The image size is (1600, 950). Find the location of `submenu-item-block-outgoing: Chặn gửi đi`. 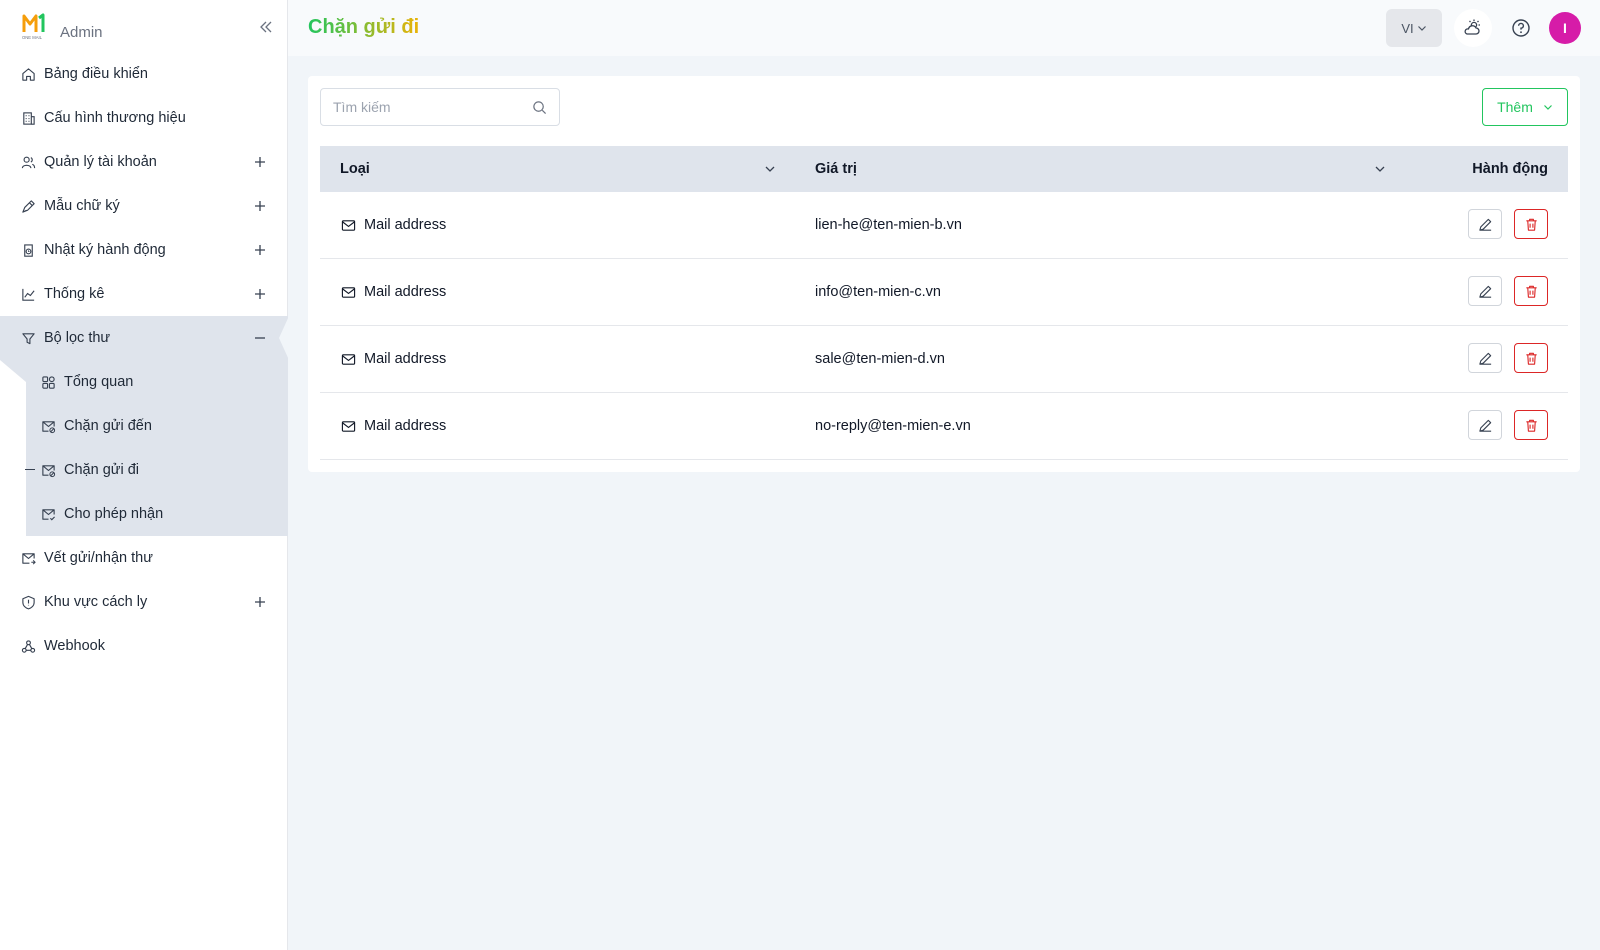

submenu-item-block-outgoing: Chặn gửi đi is located at coordinates (156, 470).